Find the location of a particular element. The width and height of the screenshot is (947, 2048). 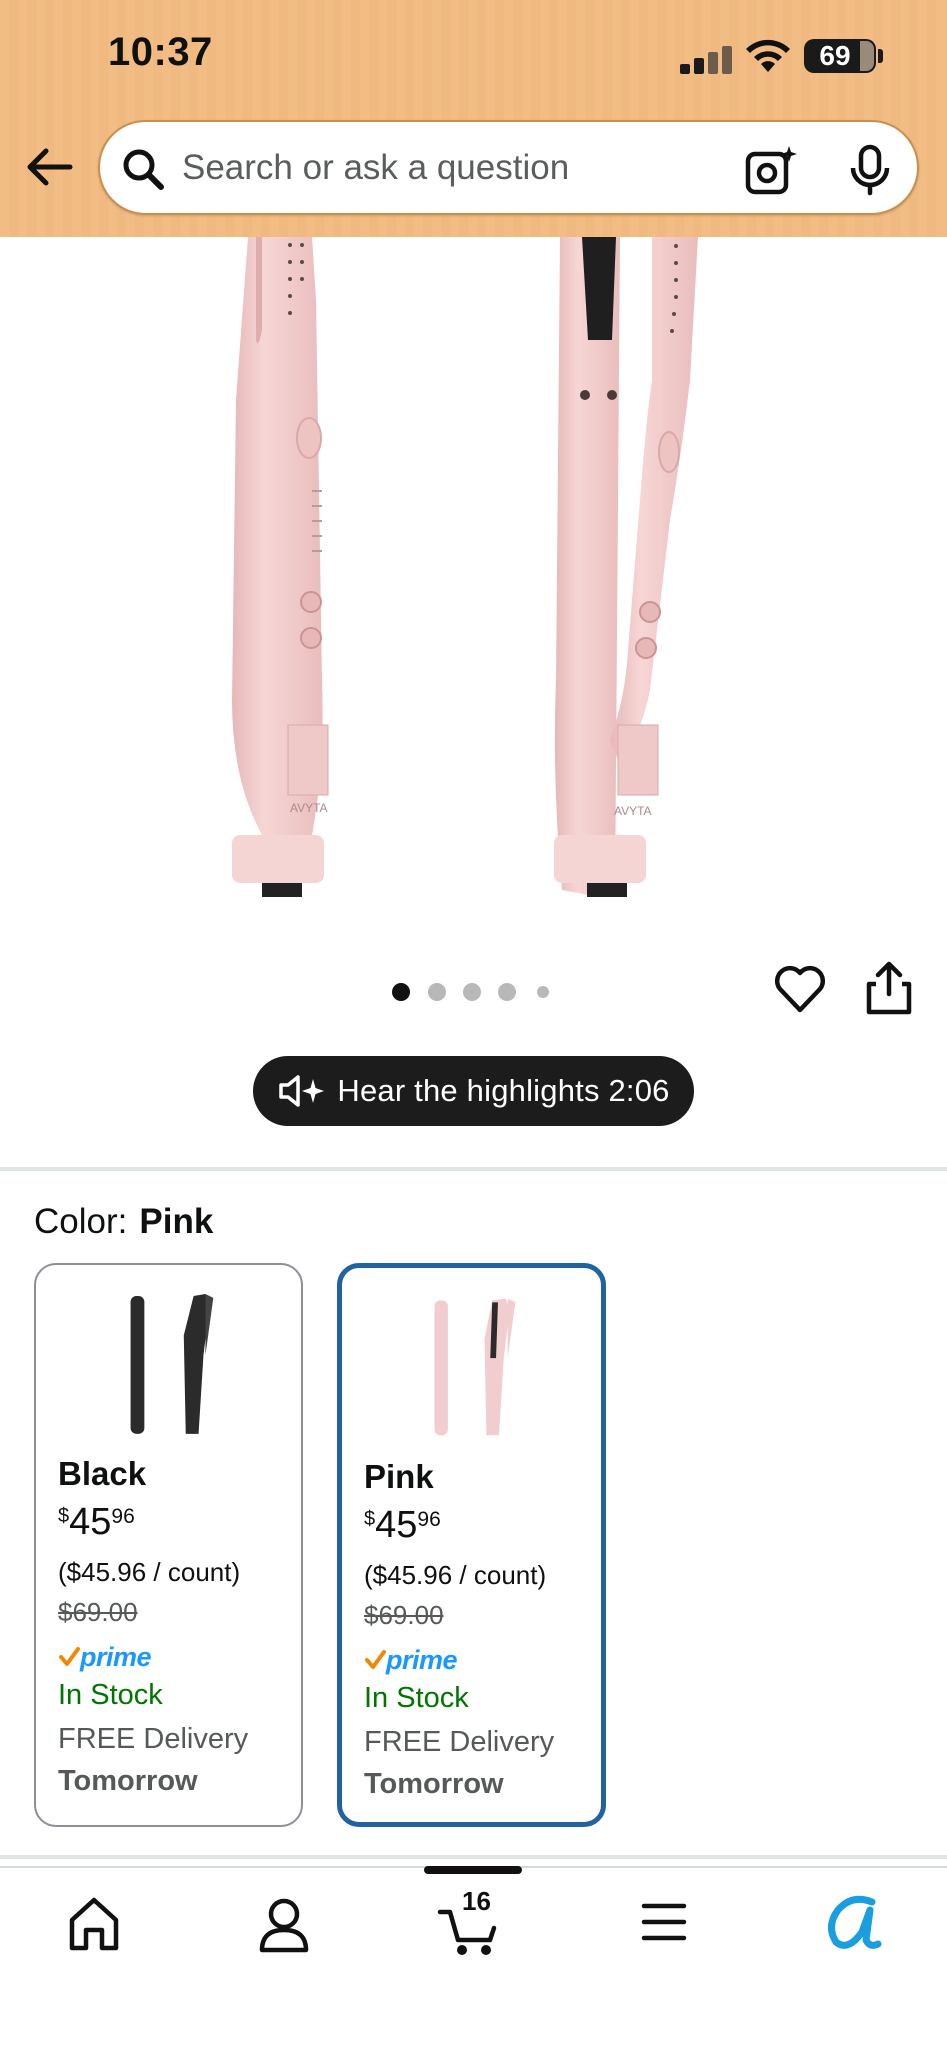

menu-icon is located at coordinates (664, 1923).